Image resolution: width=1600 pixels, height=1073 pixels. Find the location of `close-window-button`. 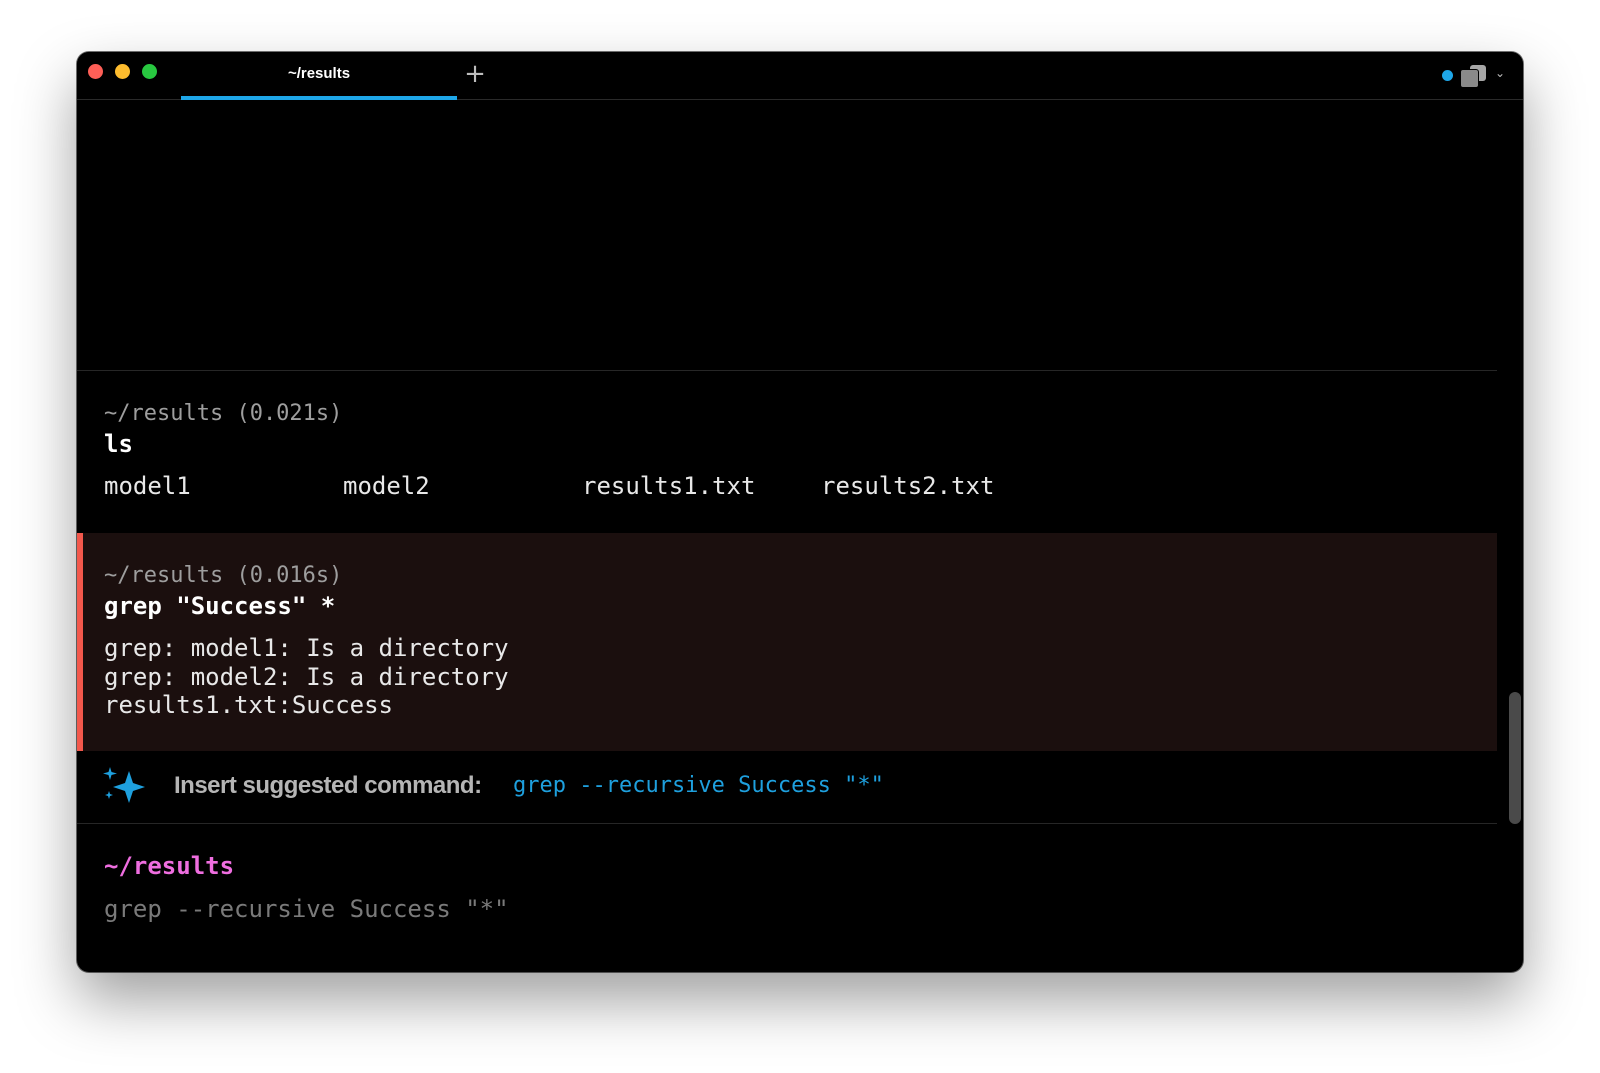

close-window-button is located at coordinates (95, 71).